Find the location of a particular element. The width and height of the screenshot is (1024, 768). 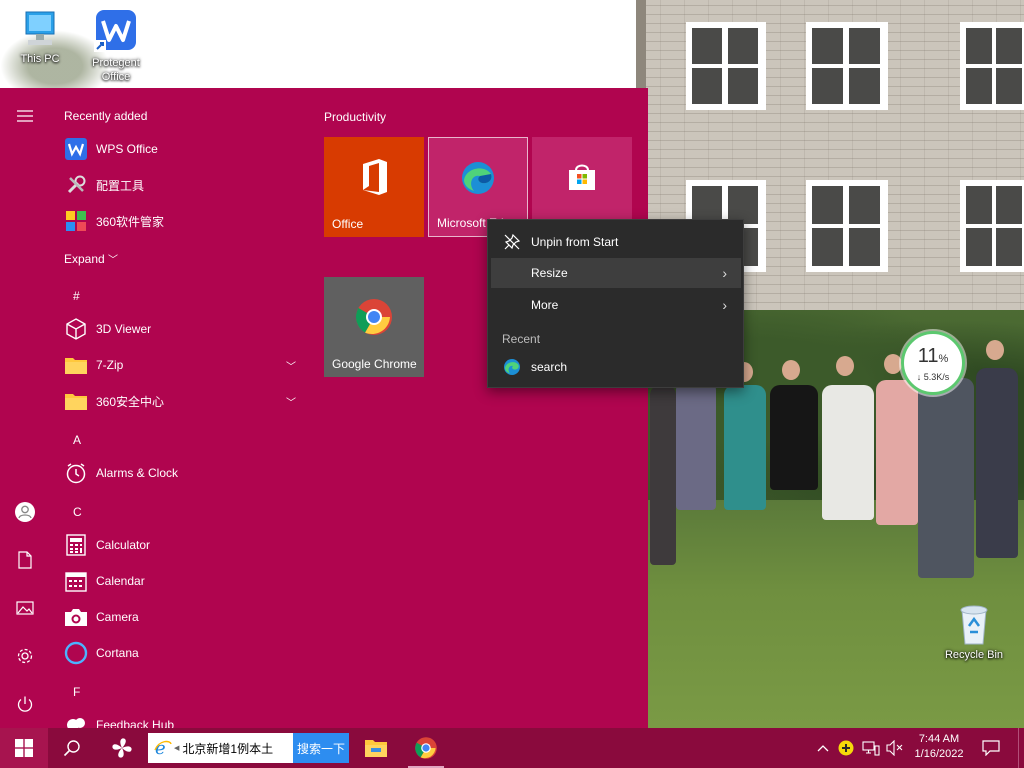

chevron-up-icon is located at coordinates (823, 748).